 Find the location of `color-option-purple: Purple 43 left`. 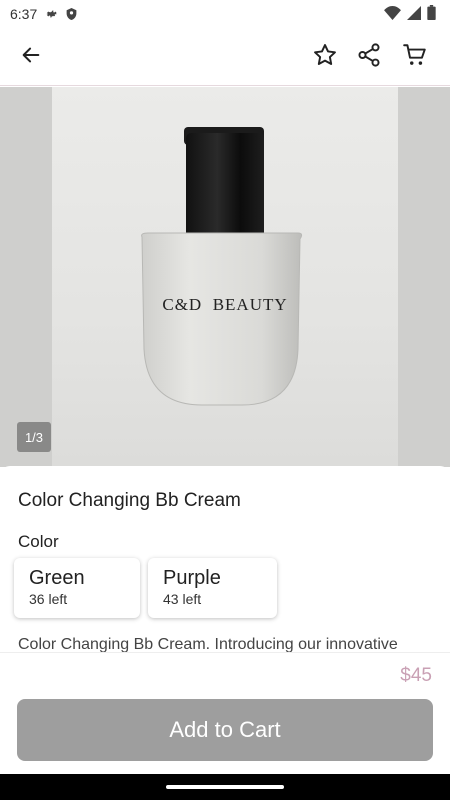

color-option-purple: Purple 43 left is located at coordinates (212, 588).